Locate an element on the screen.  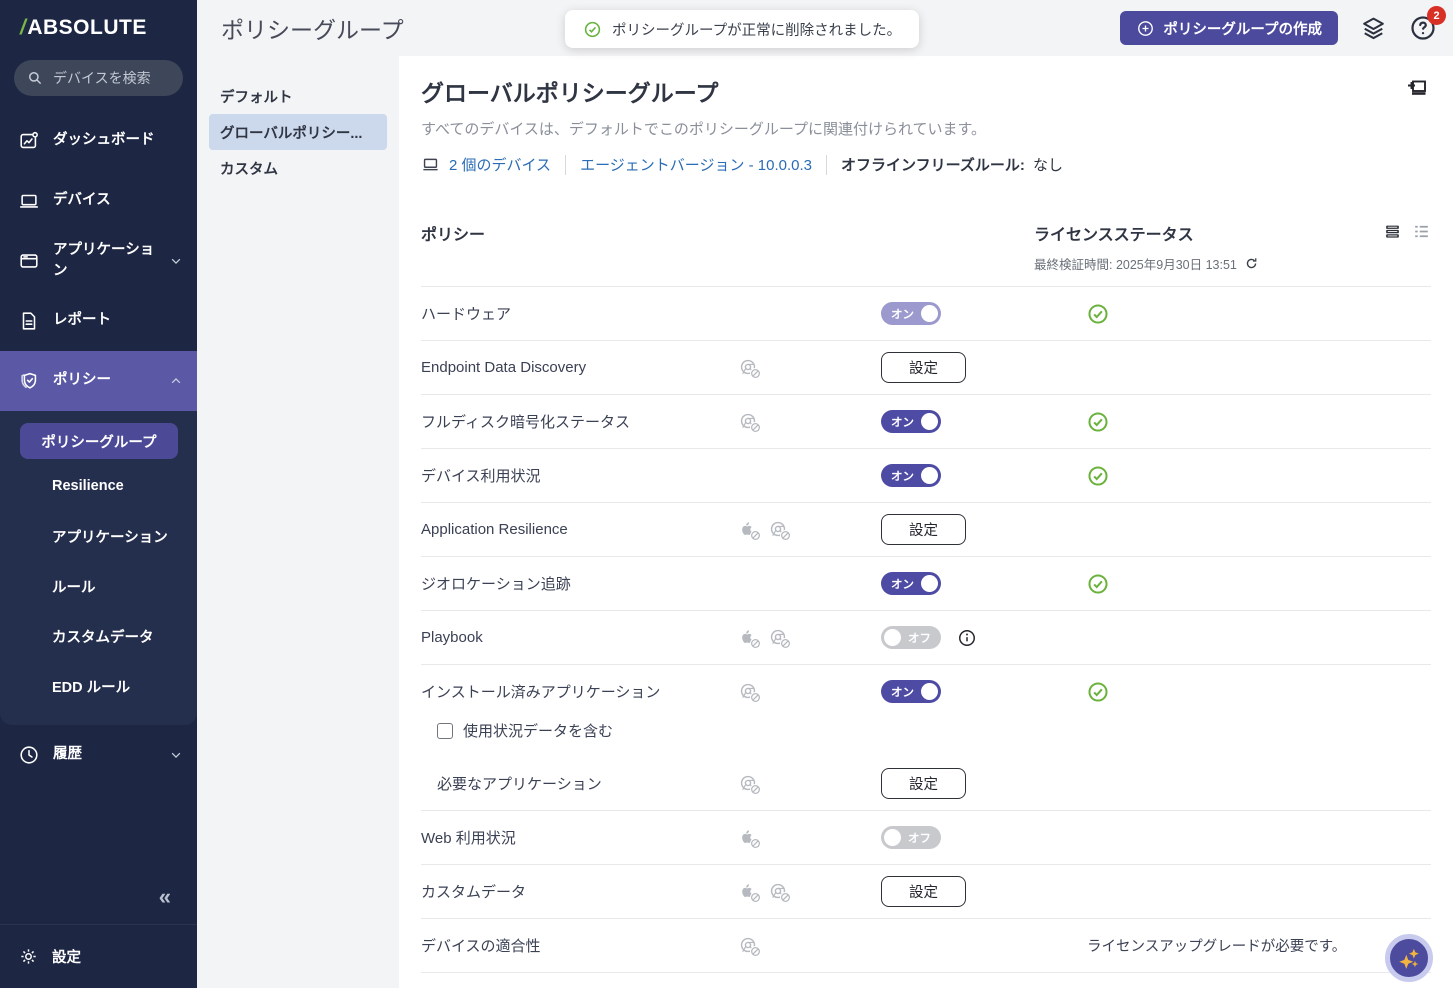
include-usage-checkbox is located at coordinates (445, 730).